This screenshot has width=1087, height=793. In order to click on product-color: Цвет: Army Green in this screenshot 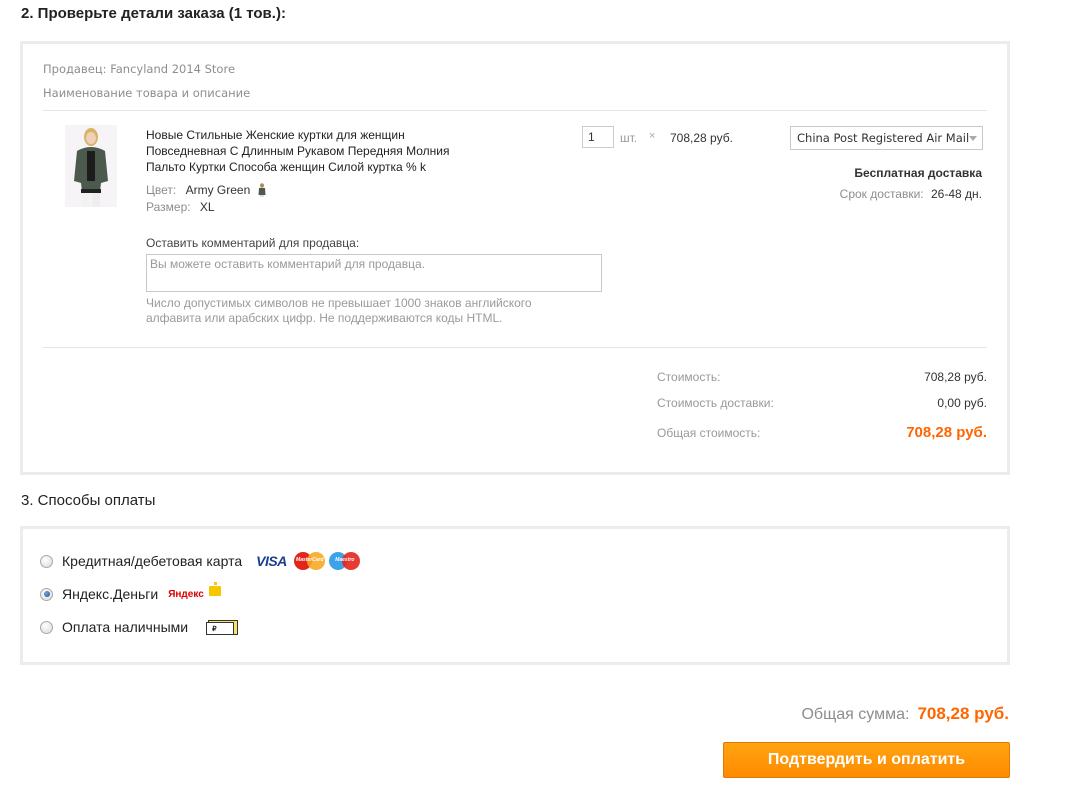, I will do `click(206, 190)`.